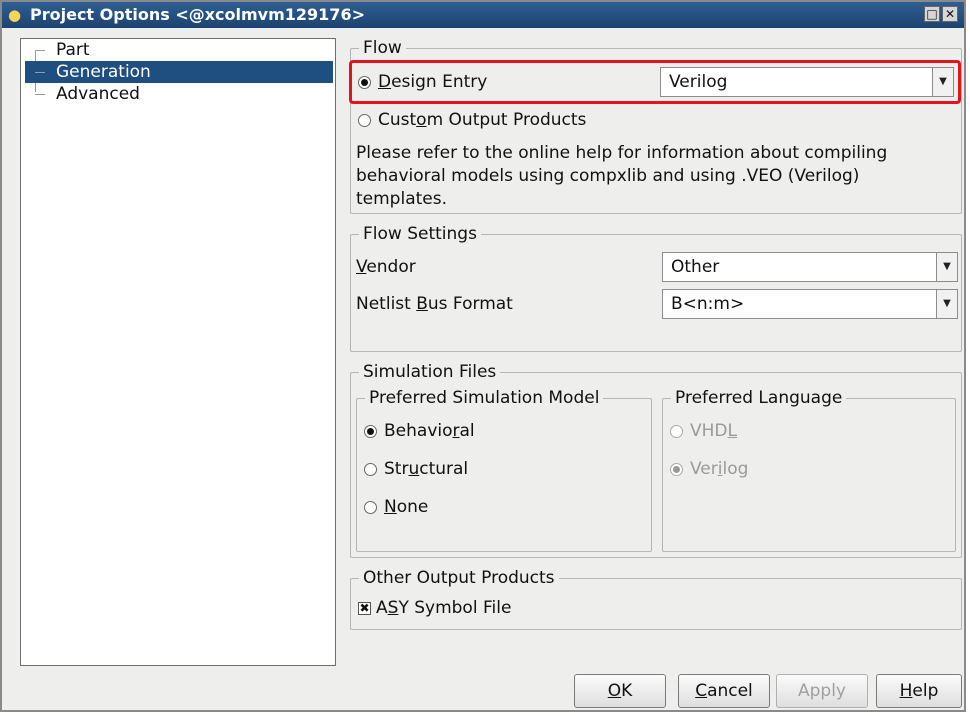  Describe the element at coordinates (370, 507) in the screenshot. I see `none-radio` at that location.